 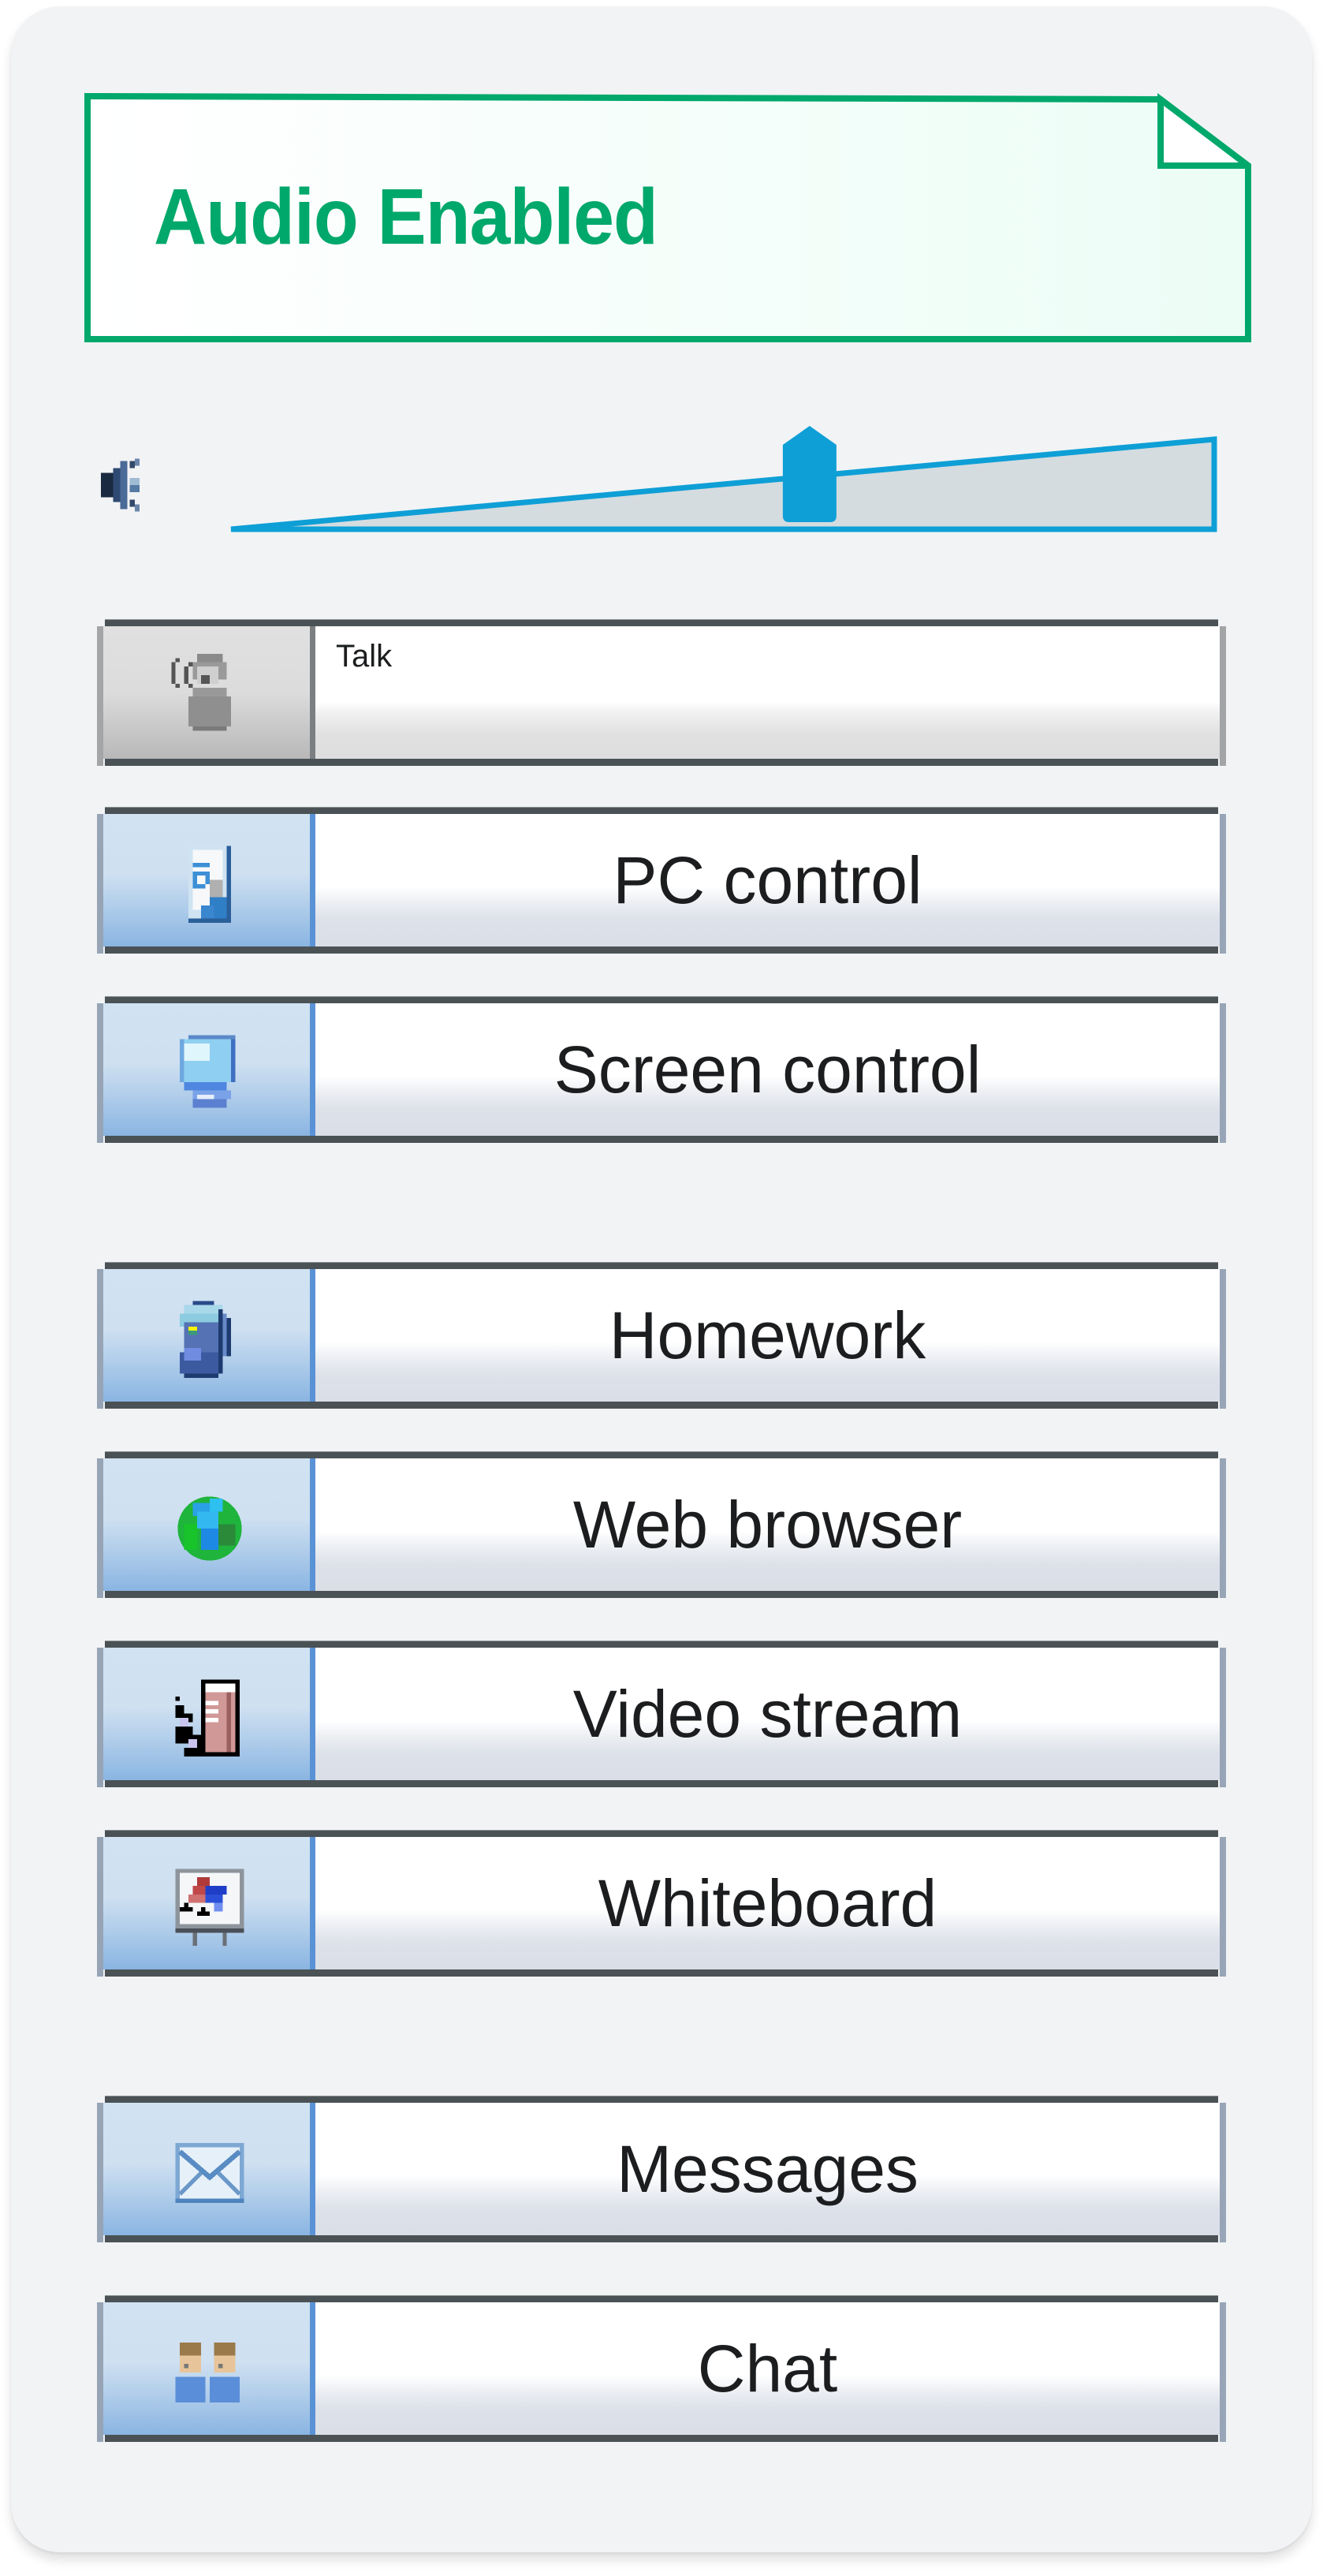 I want to click on volume-slider-thumb, so click(x=809, y=474).